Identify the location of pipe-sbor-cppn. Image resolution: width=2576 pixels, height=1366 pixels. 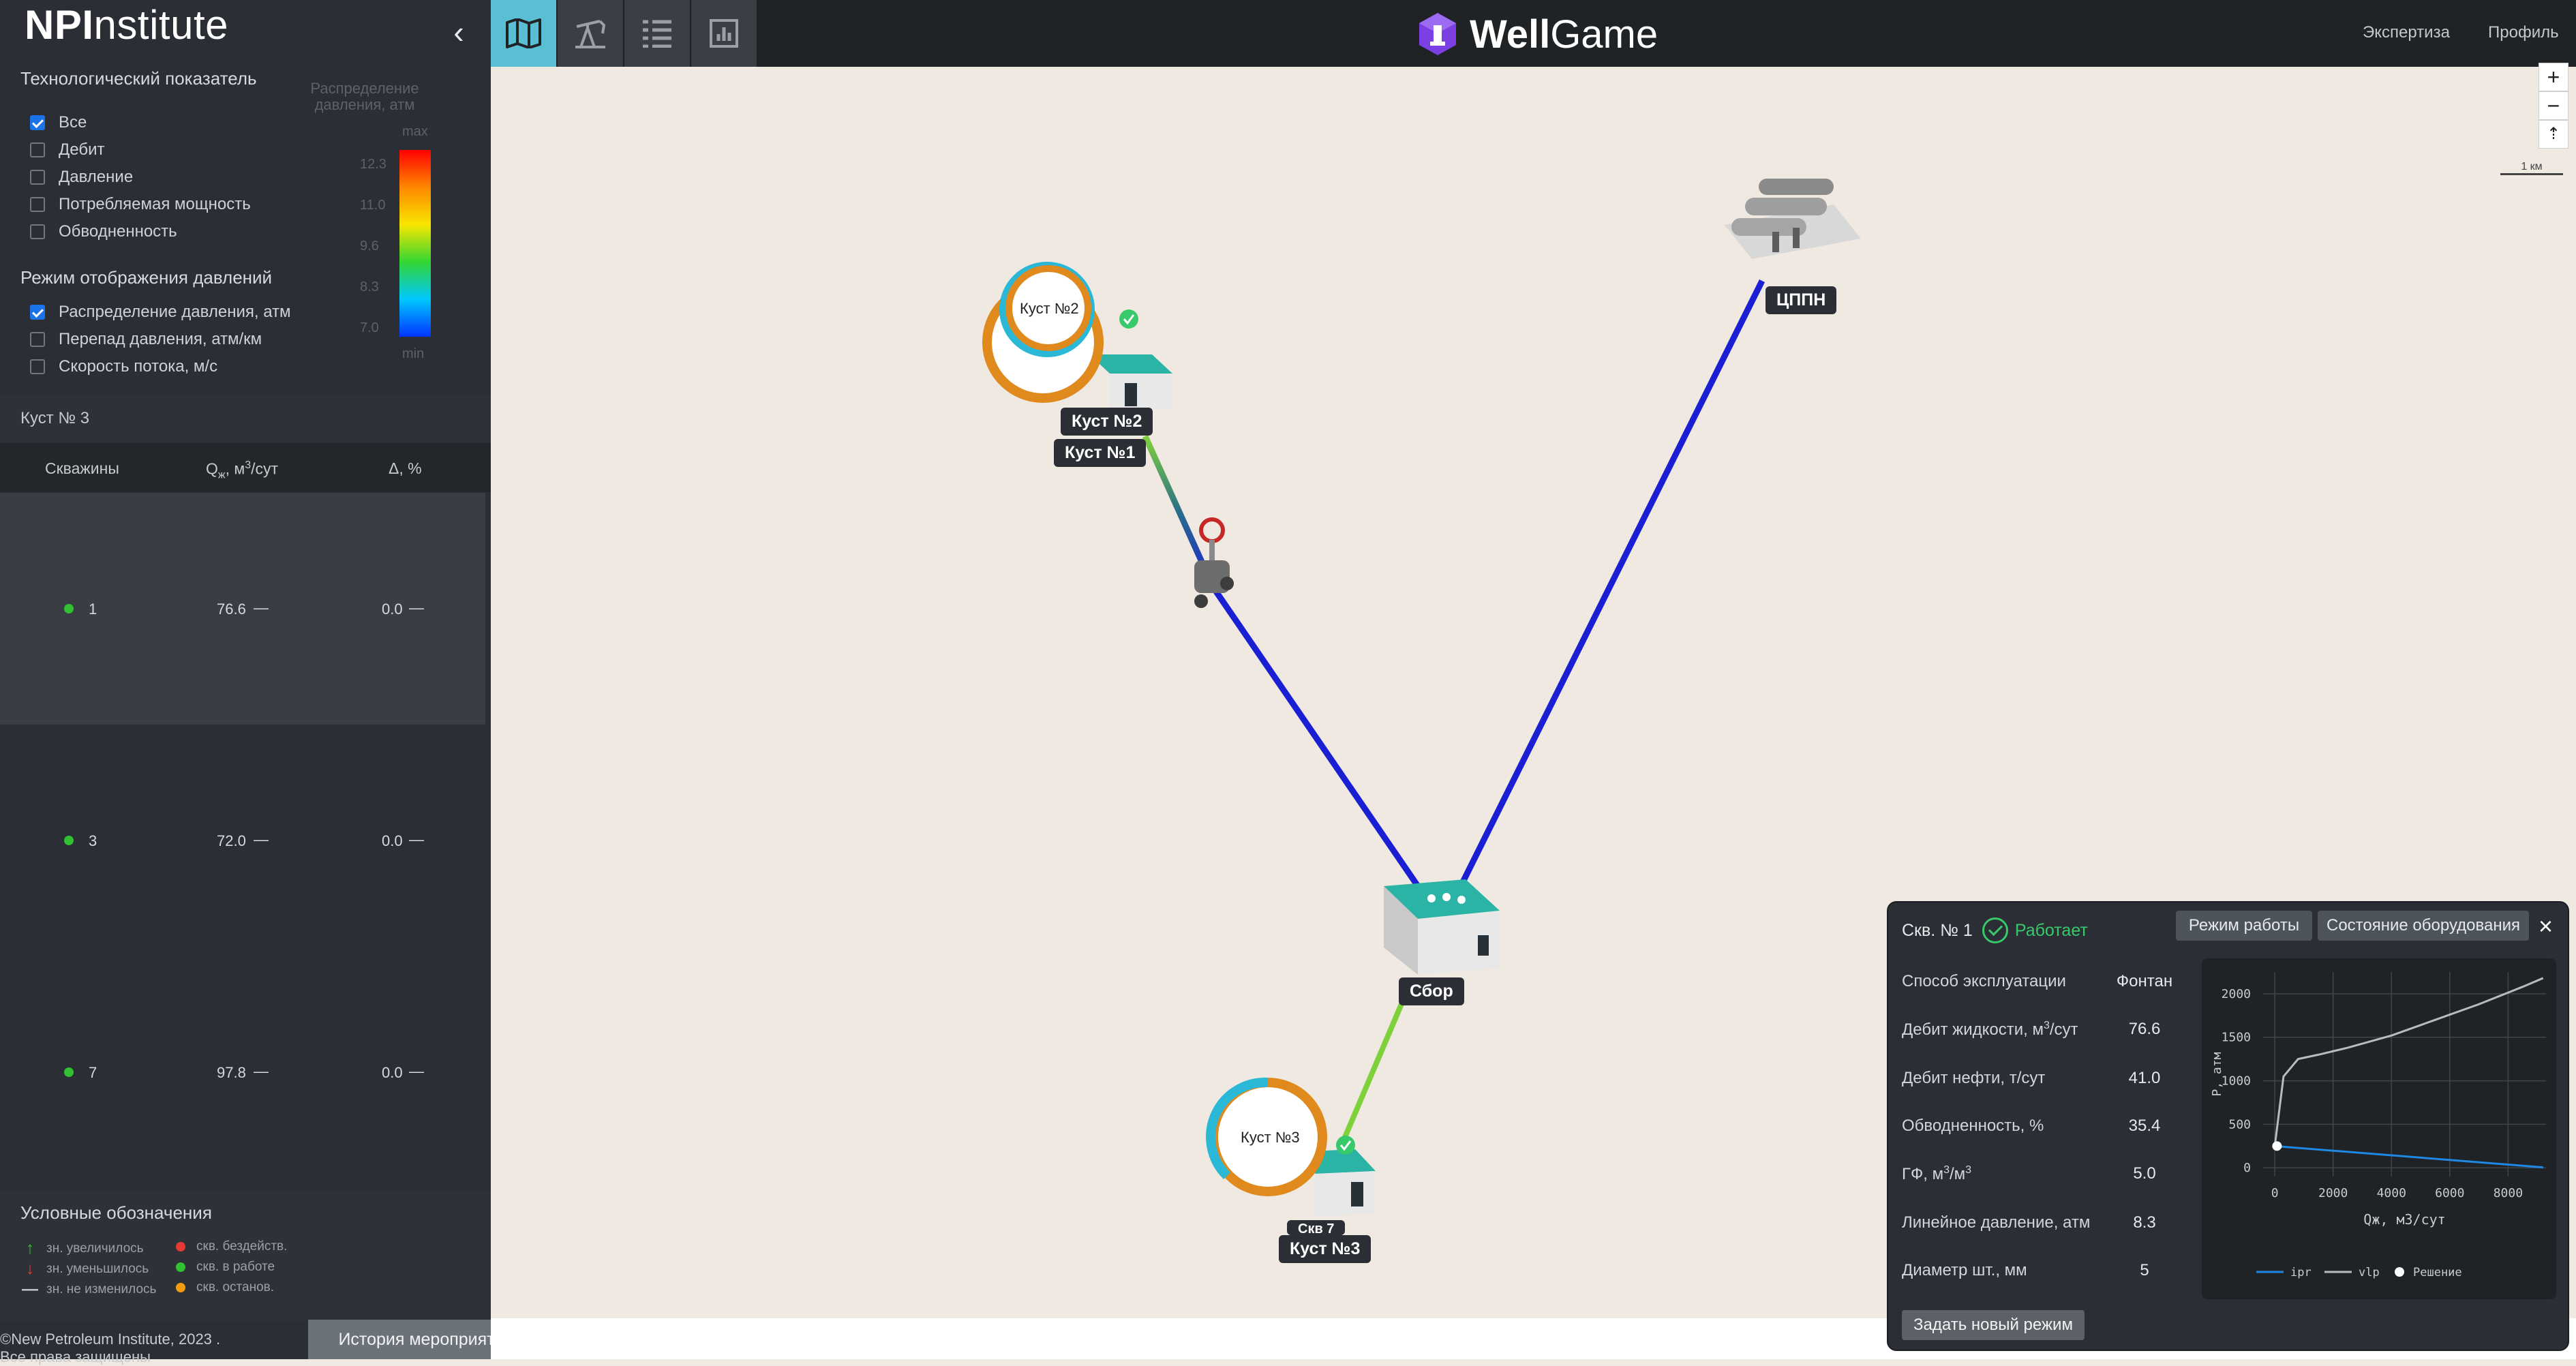
(1610, 587).